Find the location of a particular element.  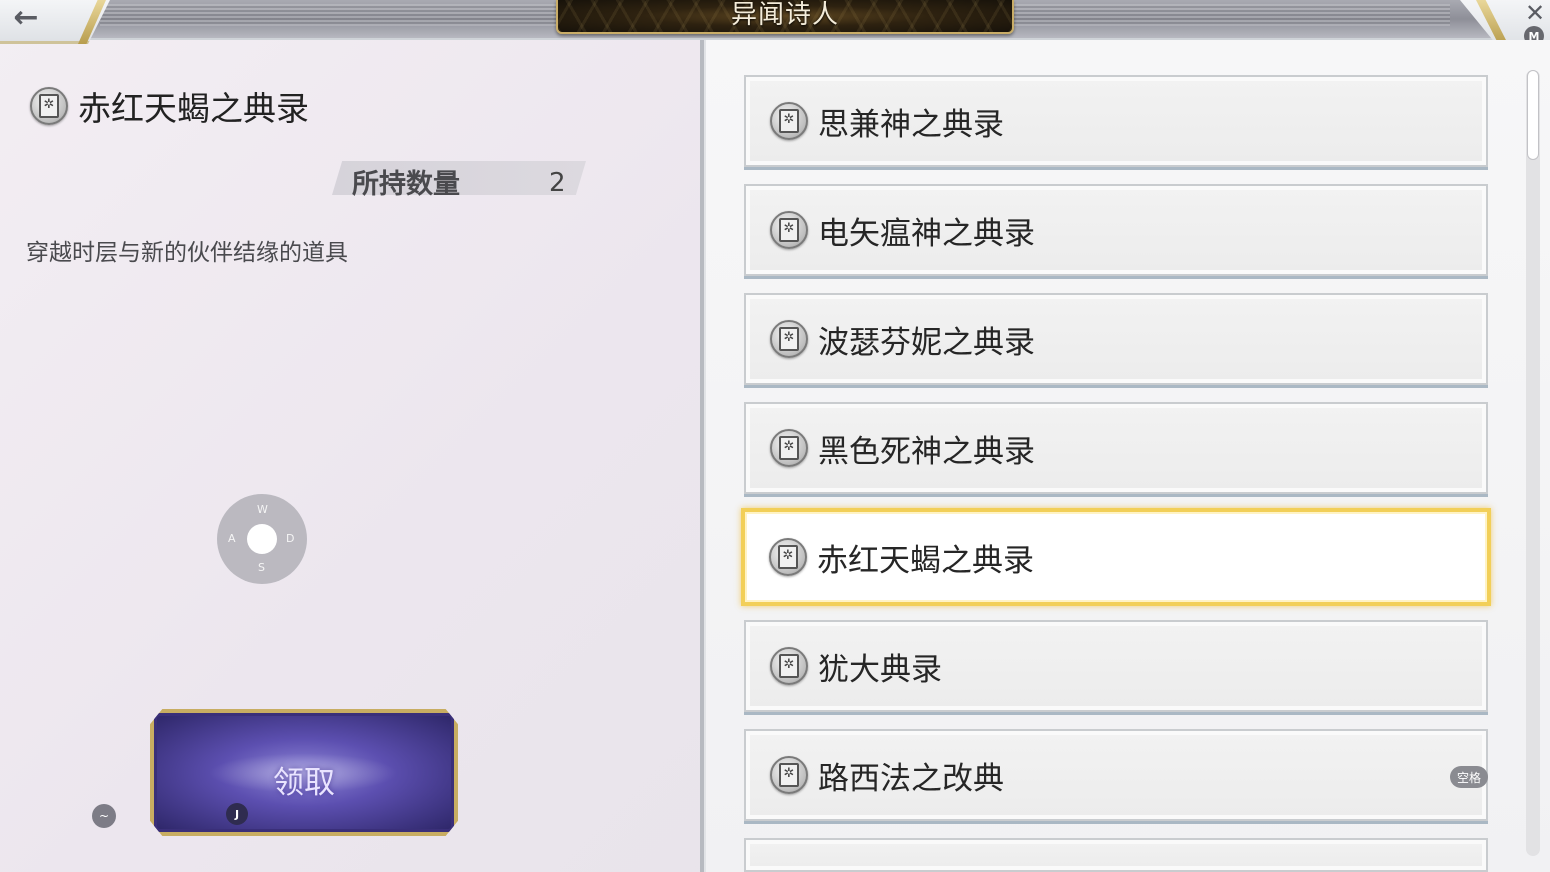

list-item: ✲ 波瑟芬妮之典录 is located at coordinates (1116, 339).